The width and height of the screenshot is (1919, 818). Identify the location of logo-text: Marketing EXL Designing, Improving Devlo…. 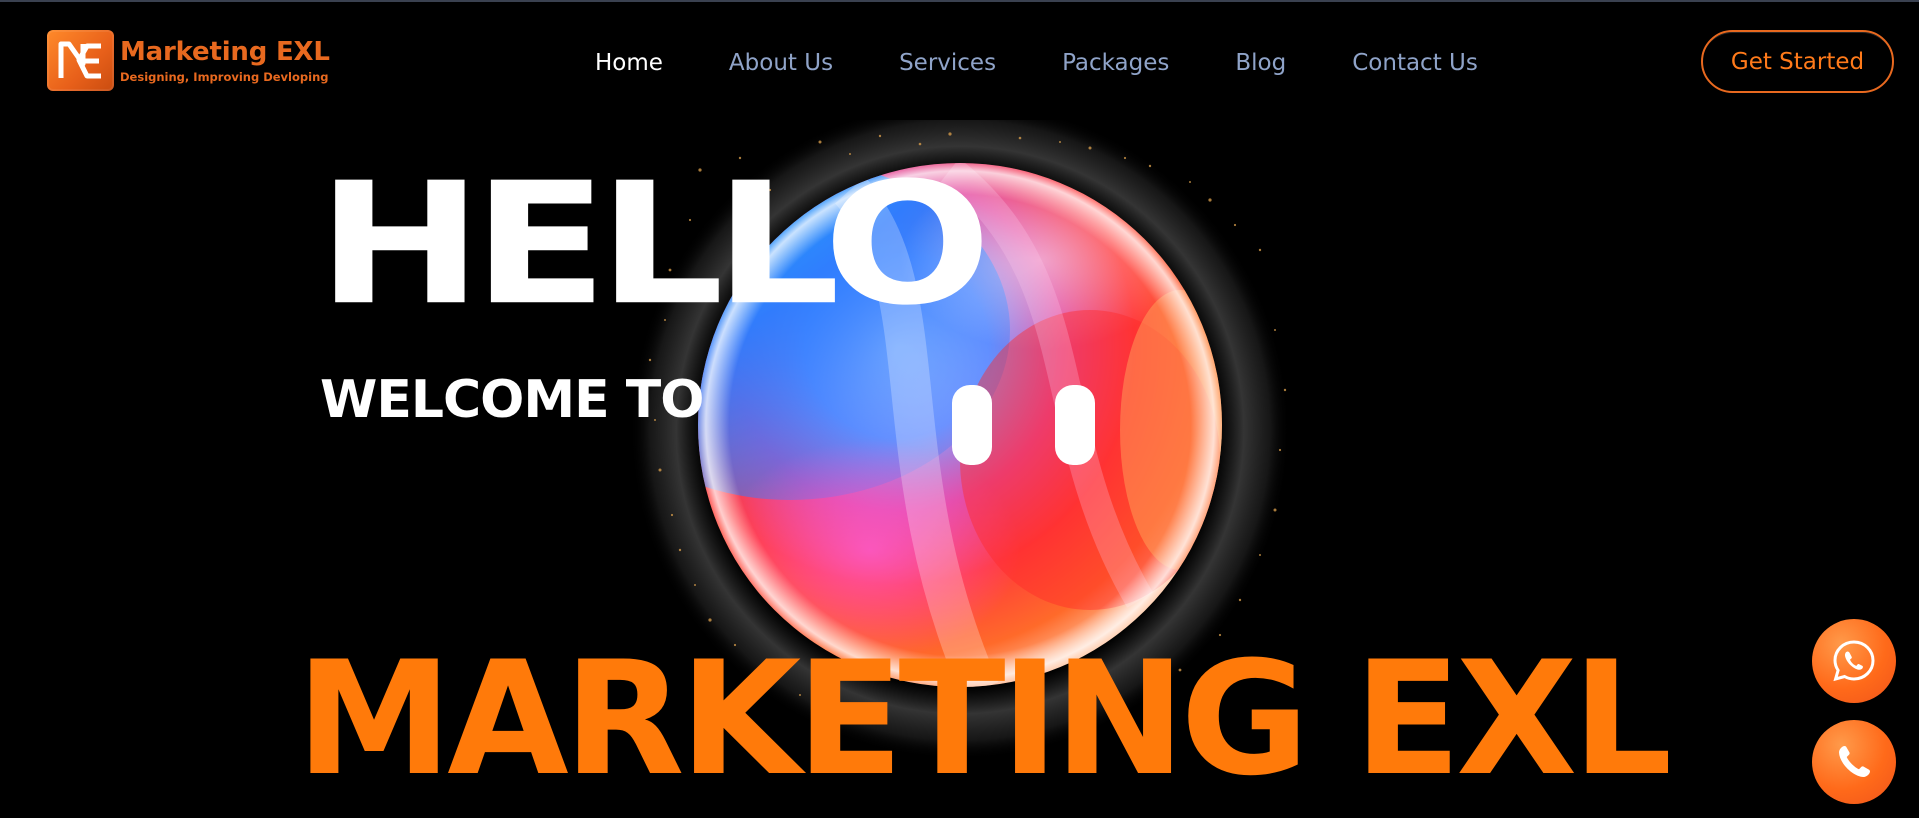
(225, 60).